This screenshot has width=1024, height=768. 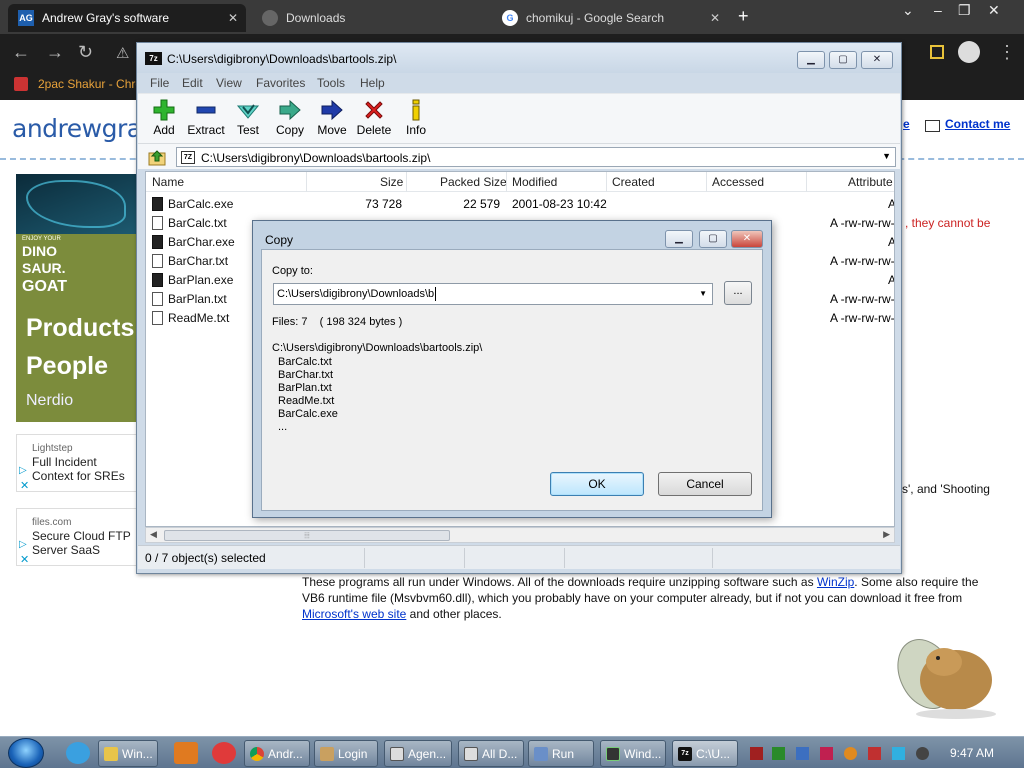 What do you see at coordinates (370, 18) in the screenshot?
I see `tab-downloads: Downloads` at bounding box center [370, 18].